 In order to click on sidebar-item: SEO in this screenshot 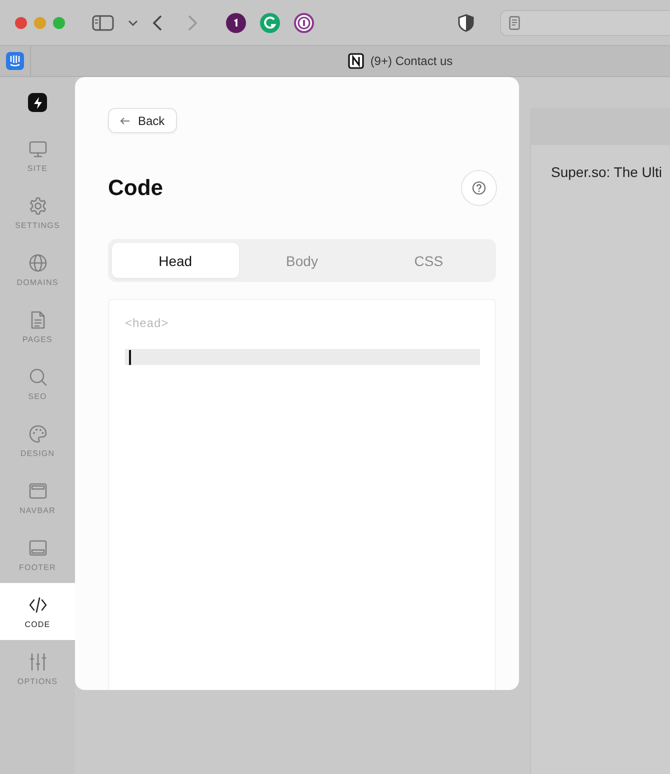, I will do `click(37, 383)`.